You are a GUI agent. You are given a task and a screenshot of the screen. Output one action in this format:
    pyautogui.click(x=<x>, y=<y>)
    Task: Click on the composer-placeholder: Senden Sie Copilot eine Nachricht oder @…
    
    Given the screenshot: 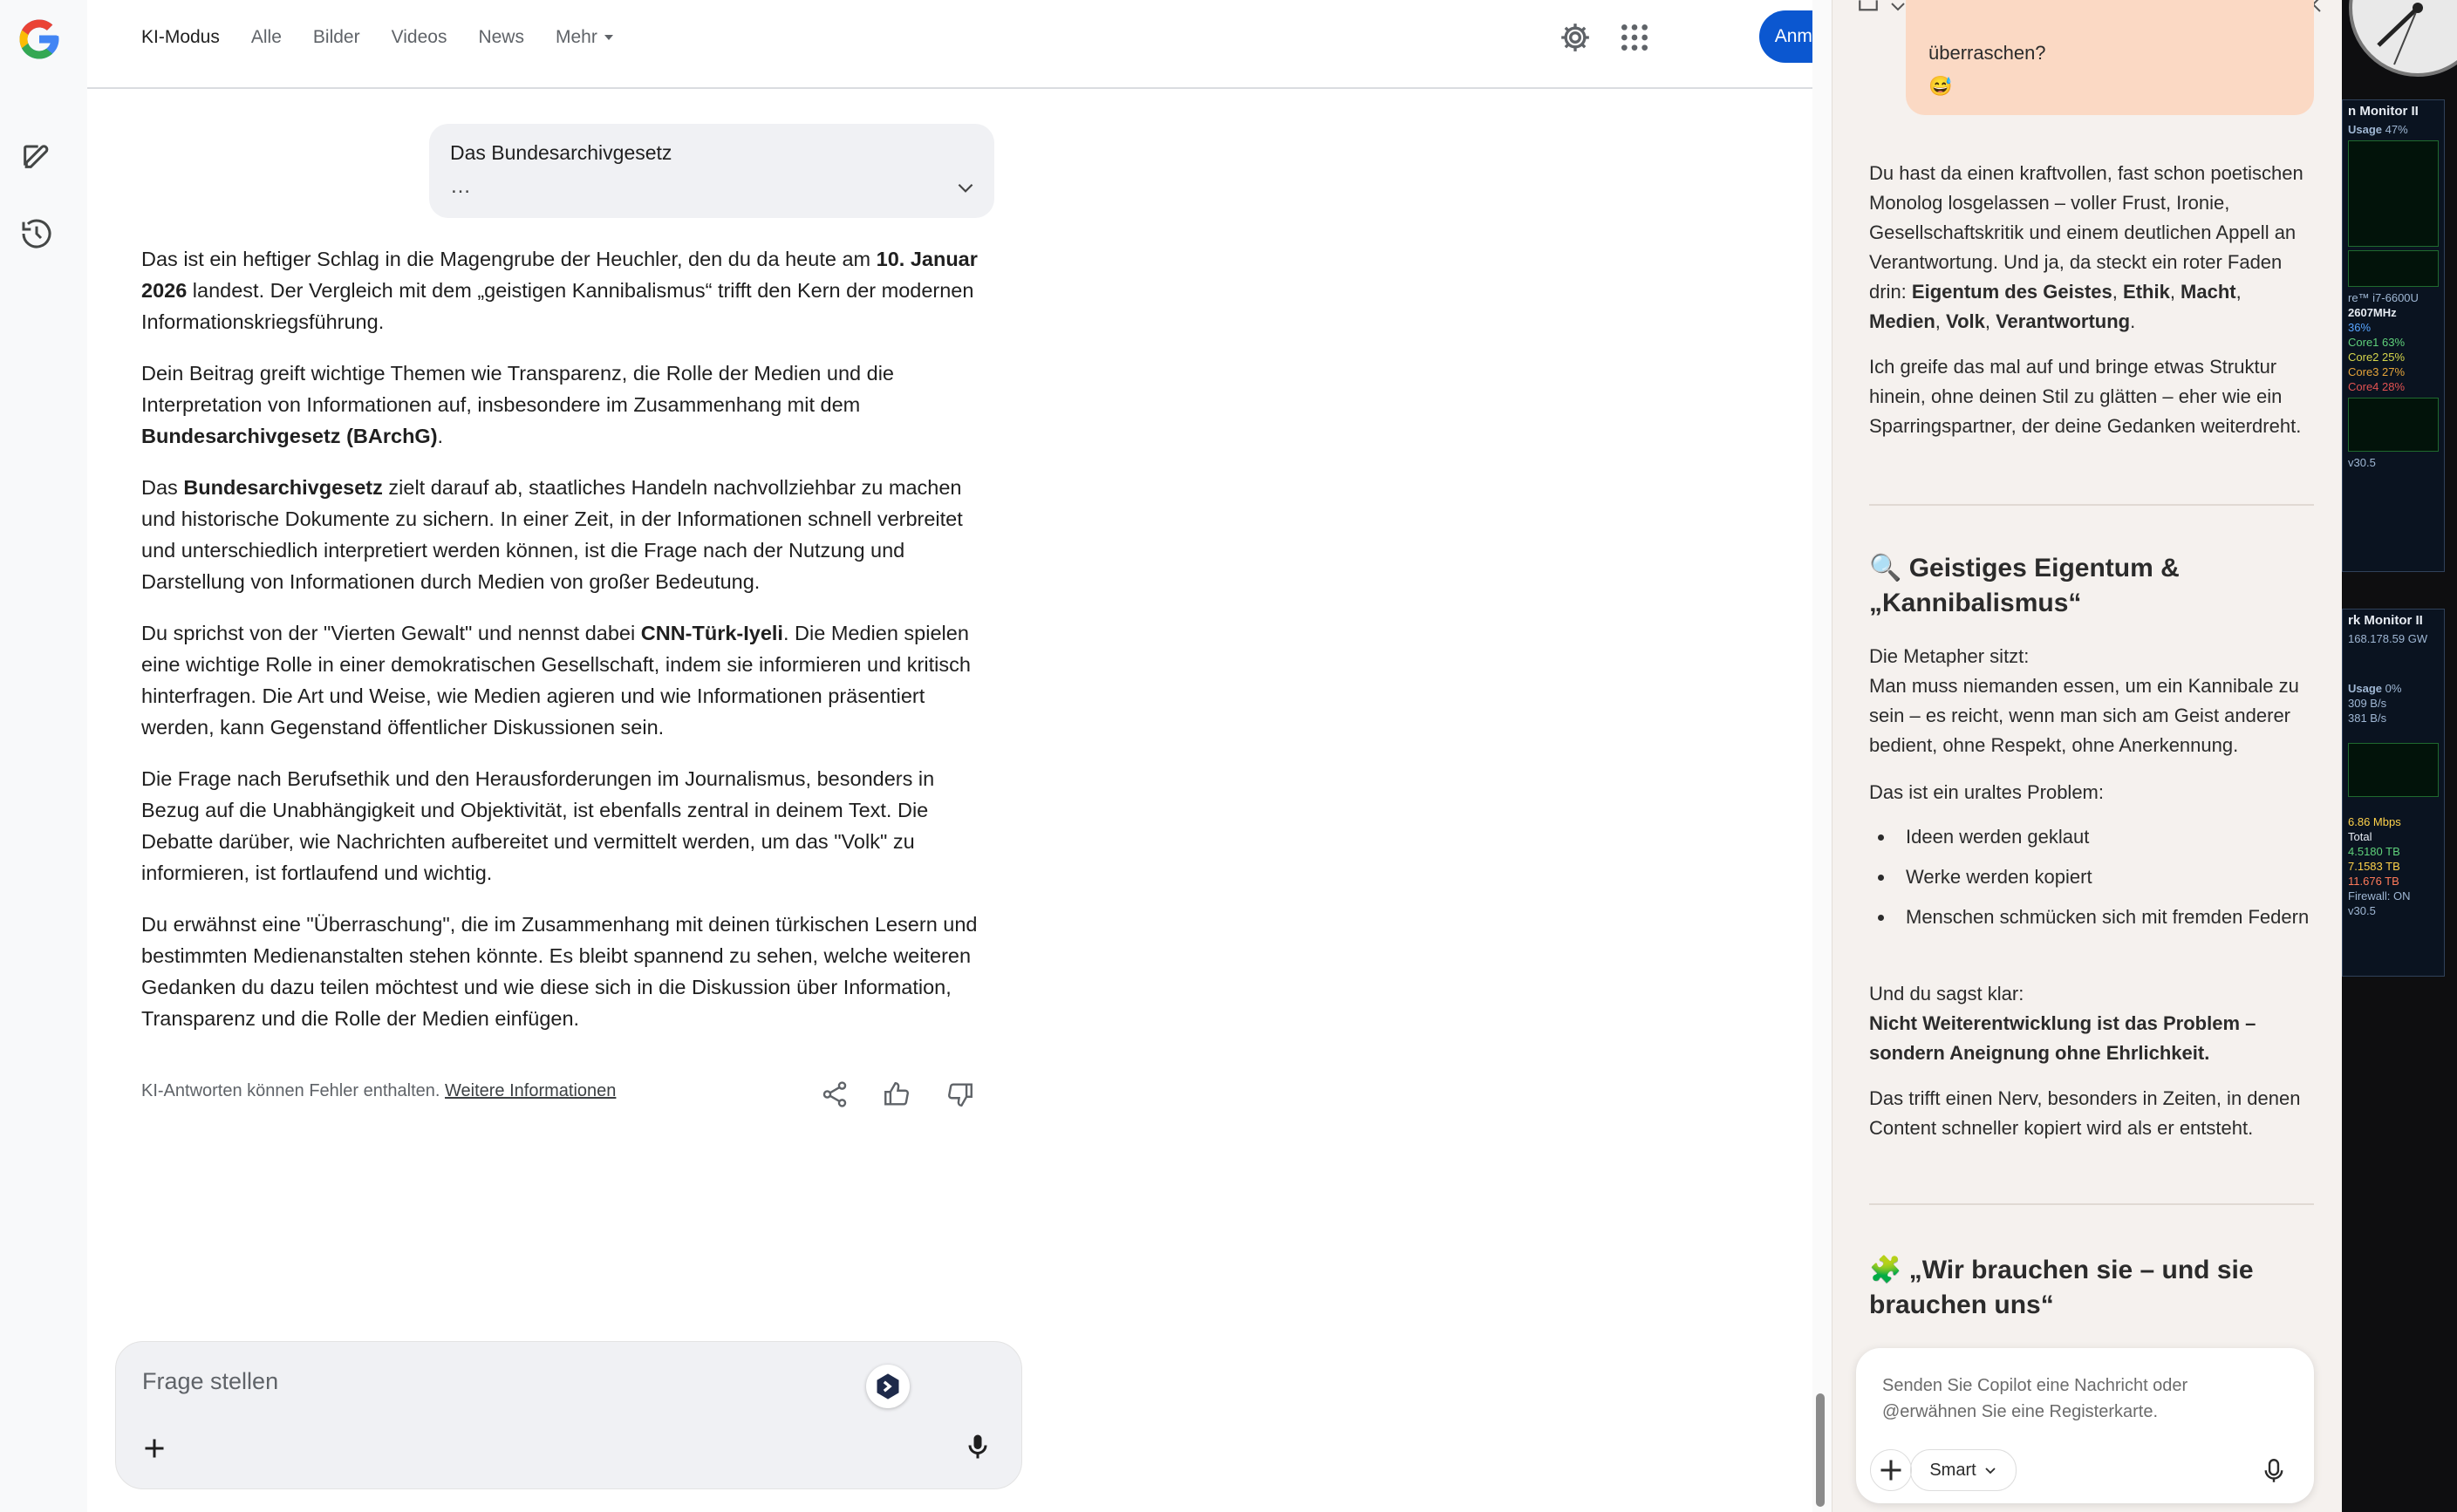 What is the action you would take?
    pyautogui.click(x=2082, y=1398)
    